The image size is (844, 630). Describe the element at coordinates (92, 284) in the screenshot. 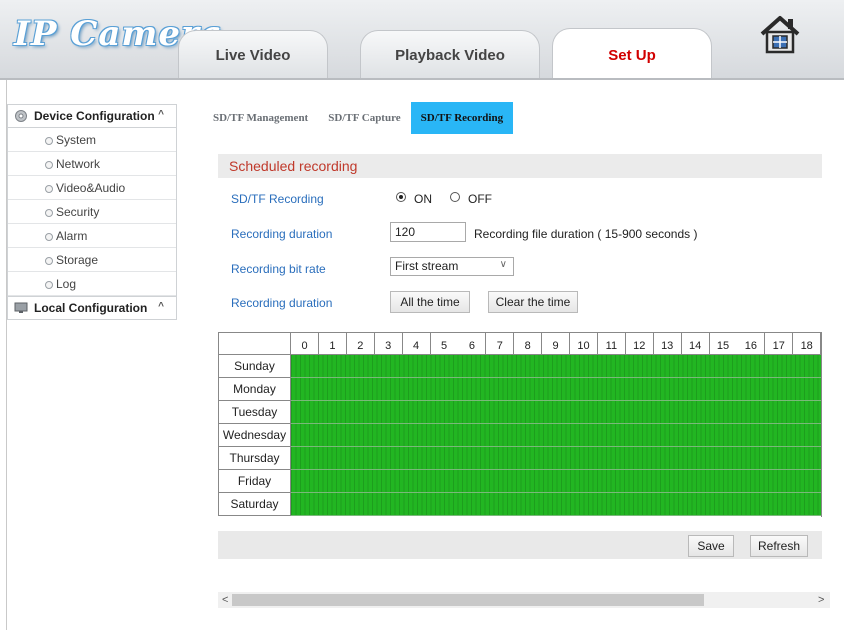

I see `sidebar-item-log: Log` at that location.